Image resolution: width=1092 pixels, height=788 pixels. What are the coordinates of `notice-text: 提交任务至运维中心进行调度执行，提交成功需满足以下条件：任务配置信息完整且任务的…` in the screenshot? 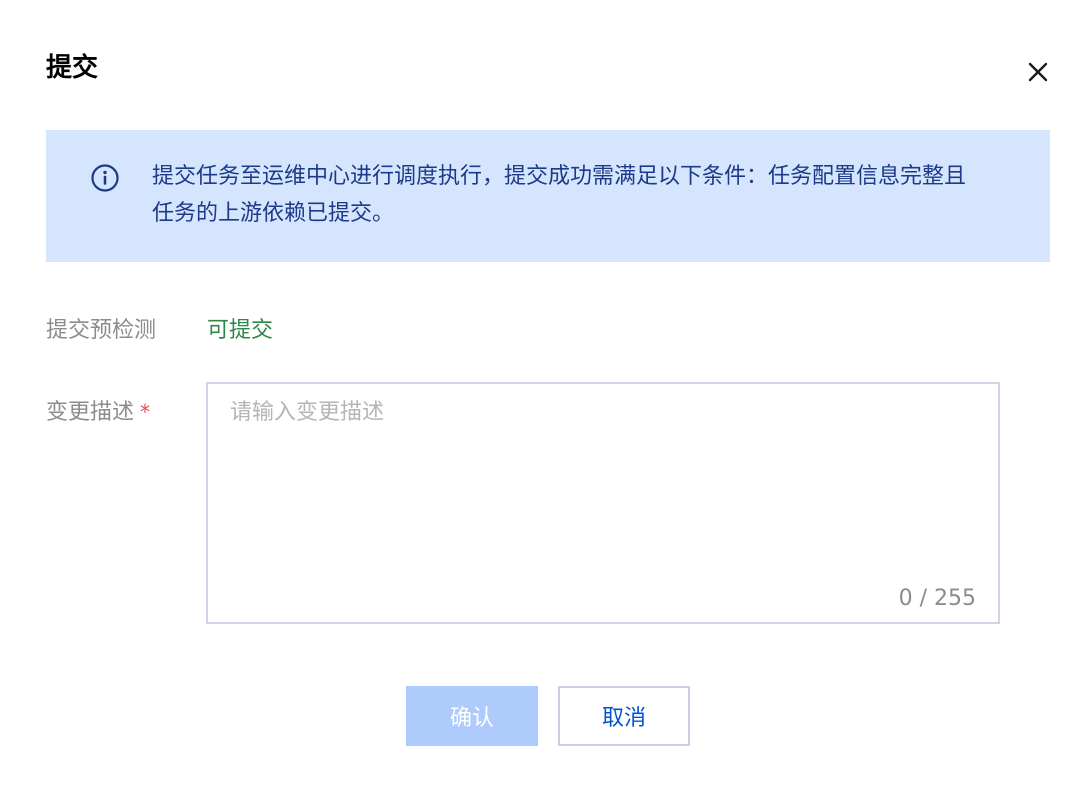 It's located at (559, 195).